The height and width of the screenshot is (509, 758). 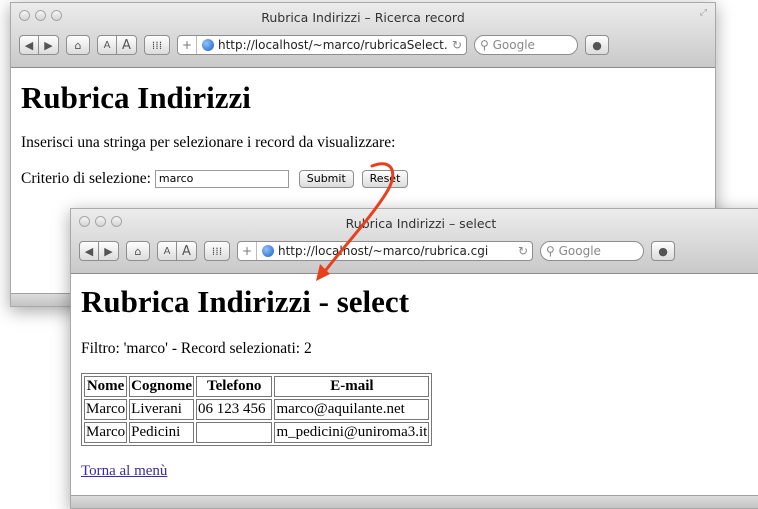 I want to click on criterion-label: Criterio di selezione:, so click(x=86, y=178).